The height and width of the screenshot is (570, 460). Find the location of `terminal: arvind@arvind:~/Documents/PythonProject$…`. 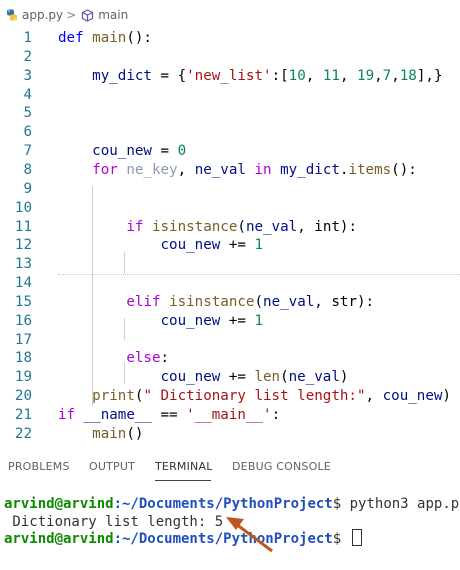

terminal: arvind@arvind:~/Documents/PythonProject$… is located at coordinates (230, 523).